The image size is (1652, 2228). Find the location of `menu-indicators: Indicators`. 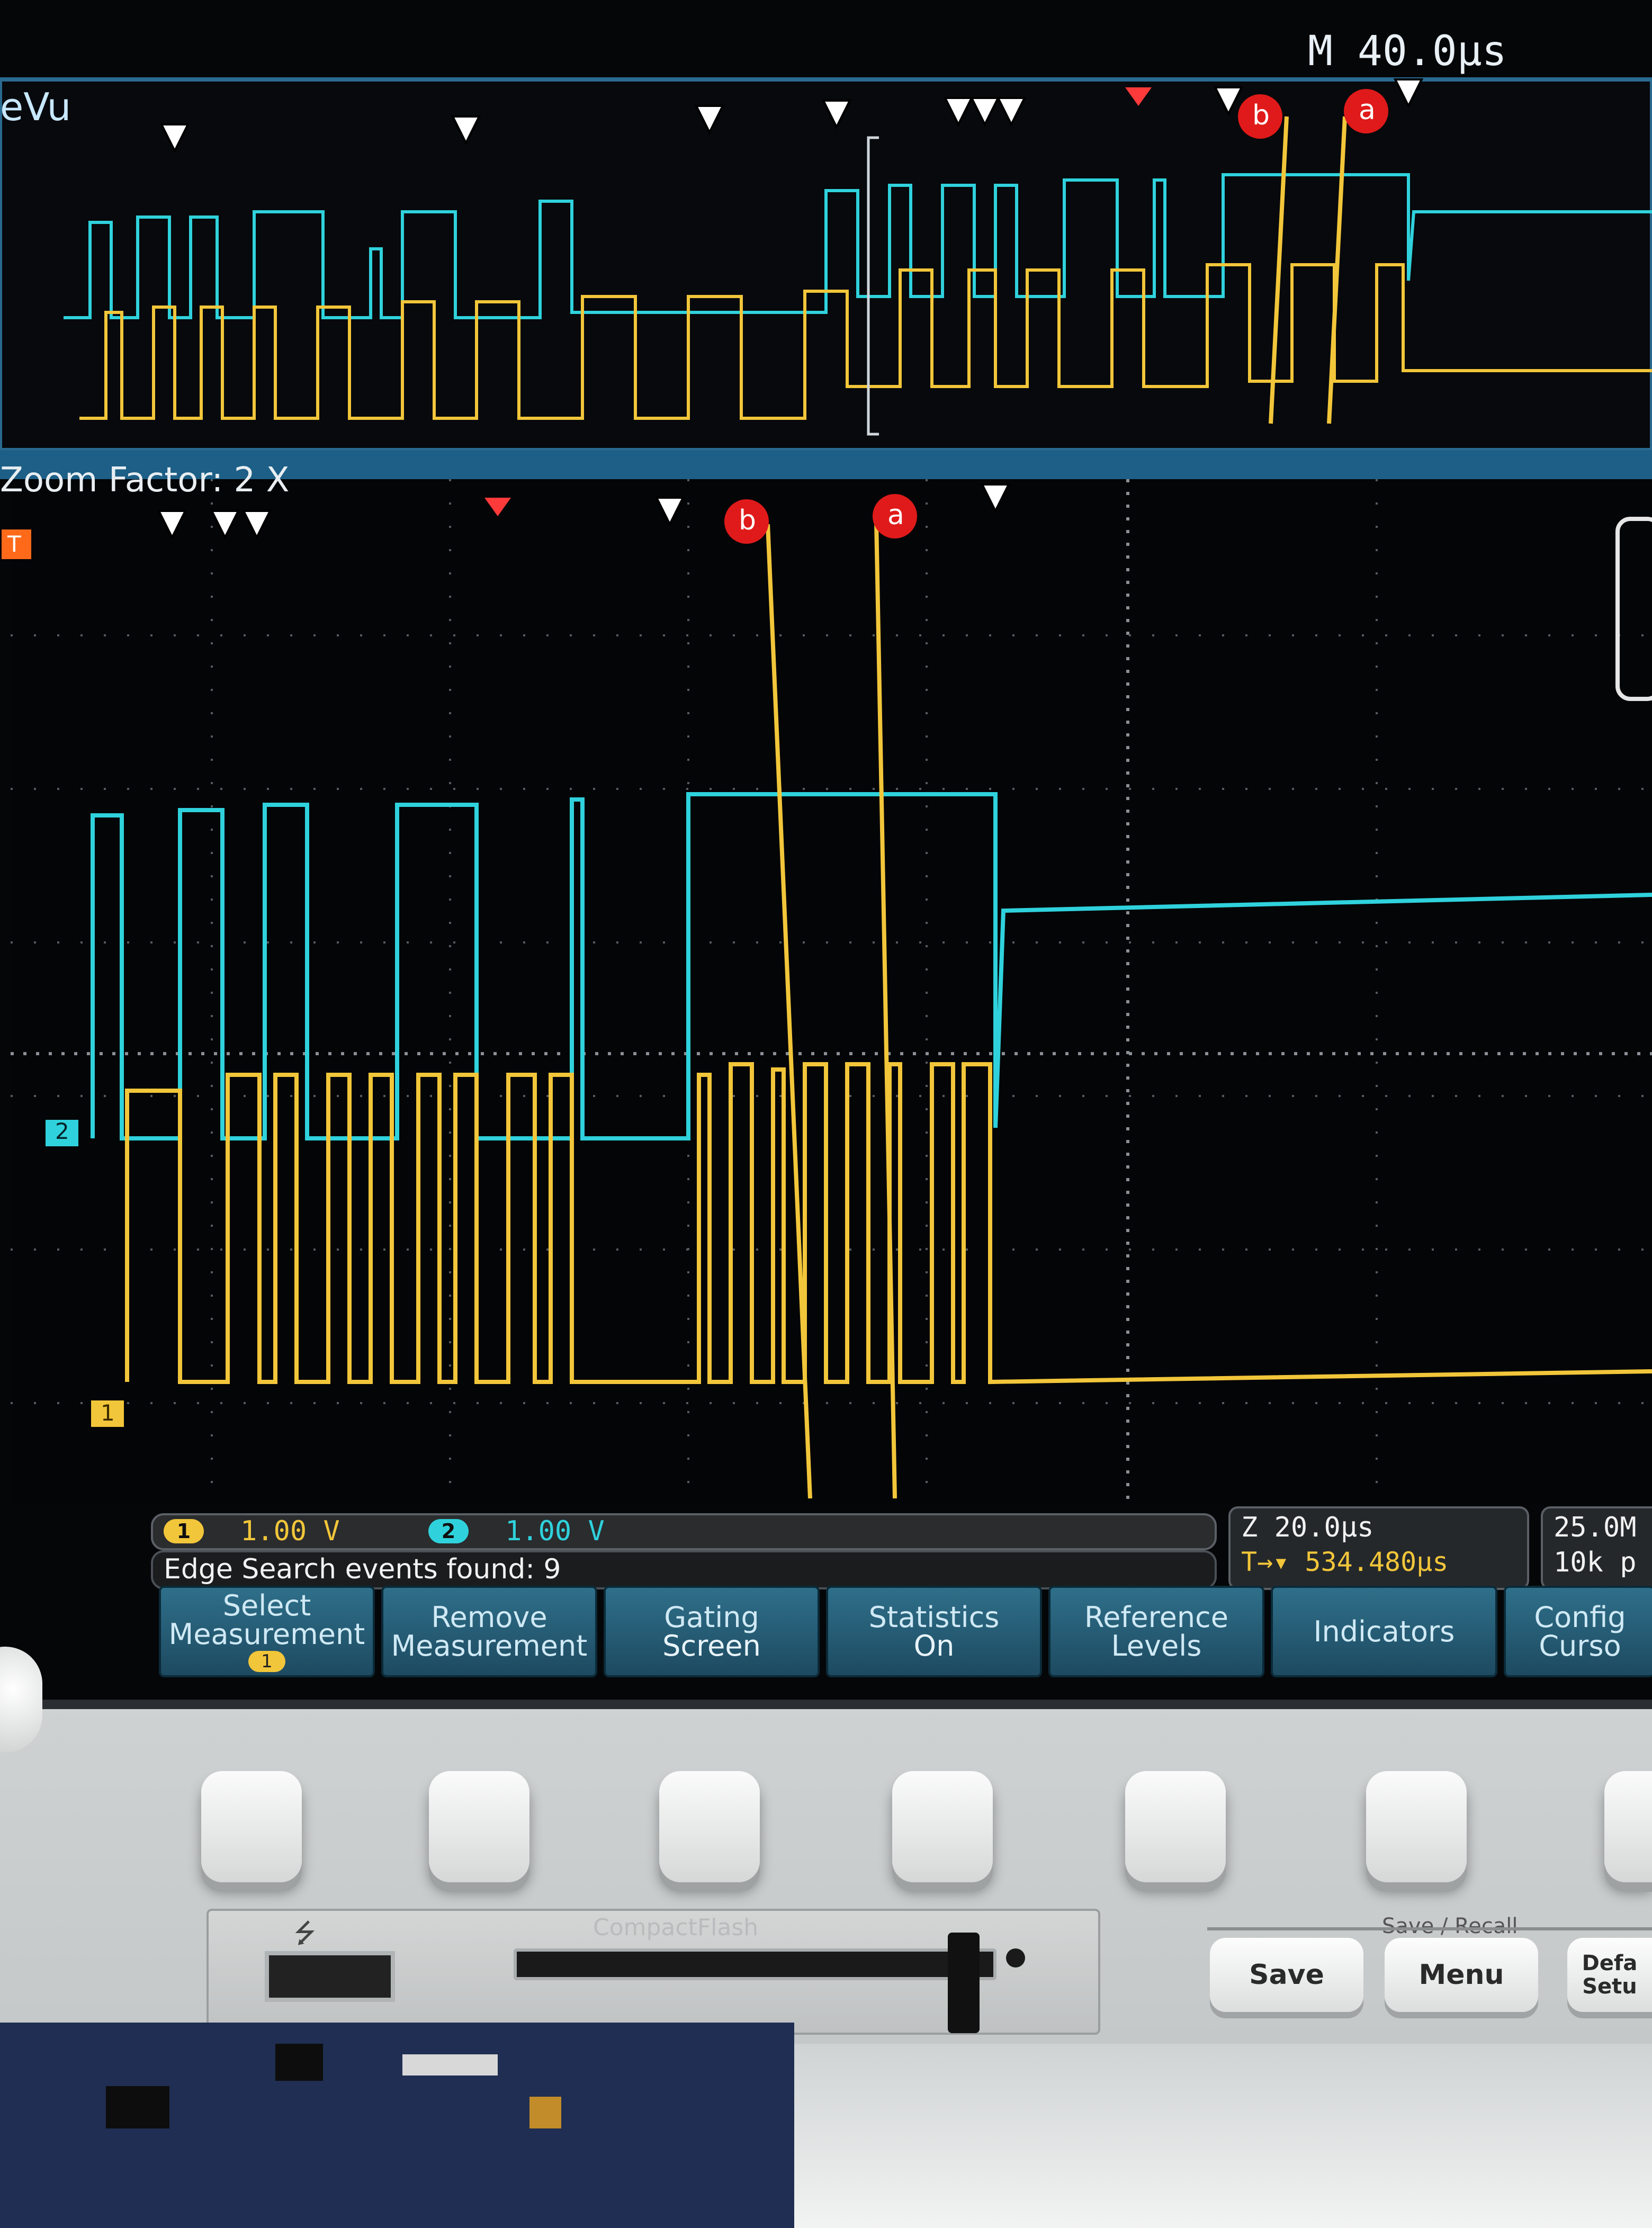

menu-indicators: Indicators is located at coordinates (1384, 1631).